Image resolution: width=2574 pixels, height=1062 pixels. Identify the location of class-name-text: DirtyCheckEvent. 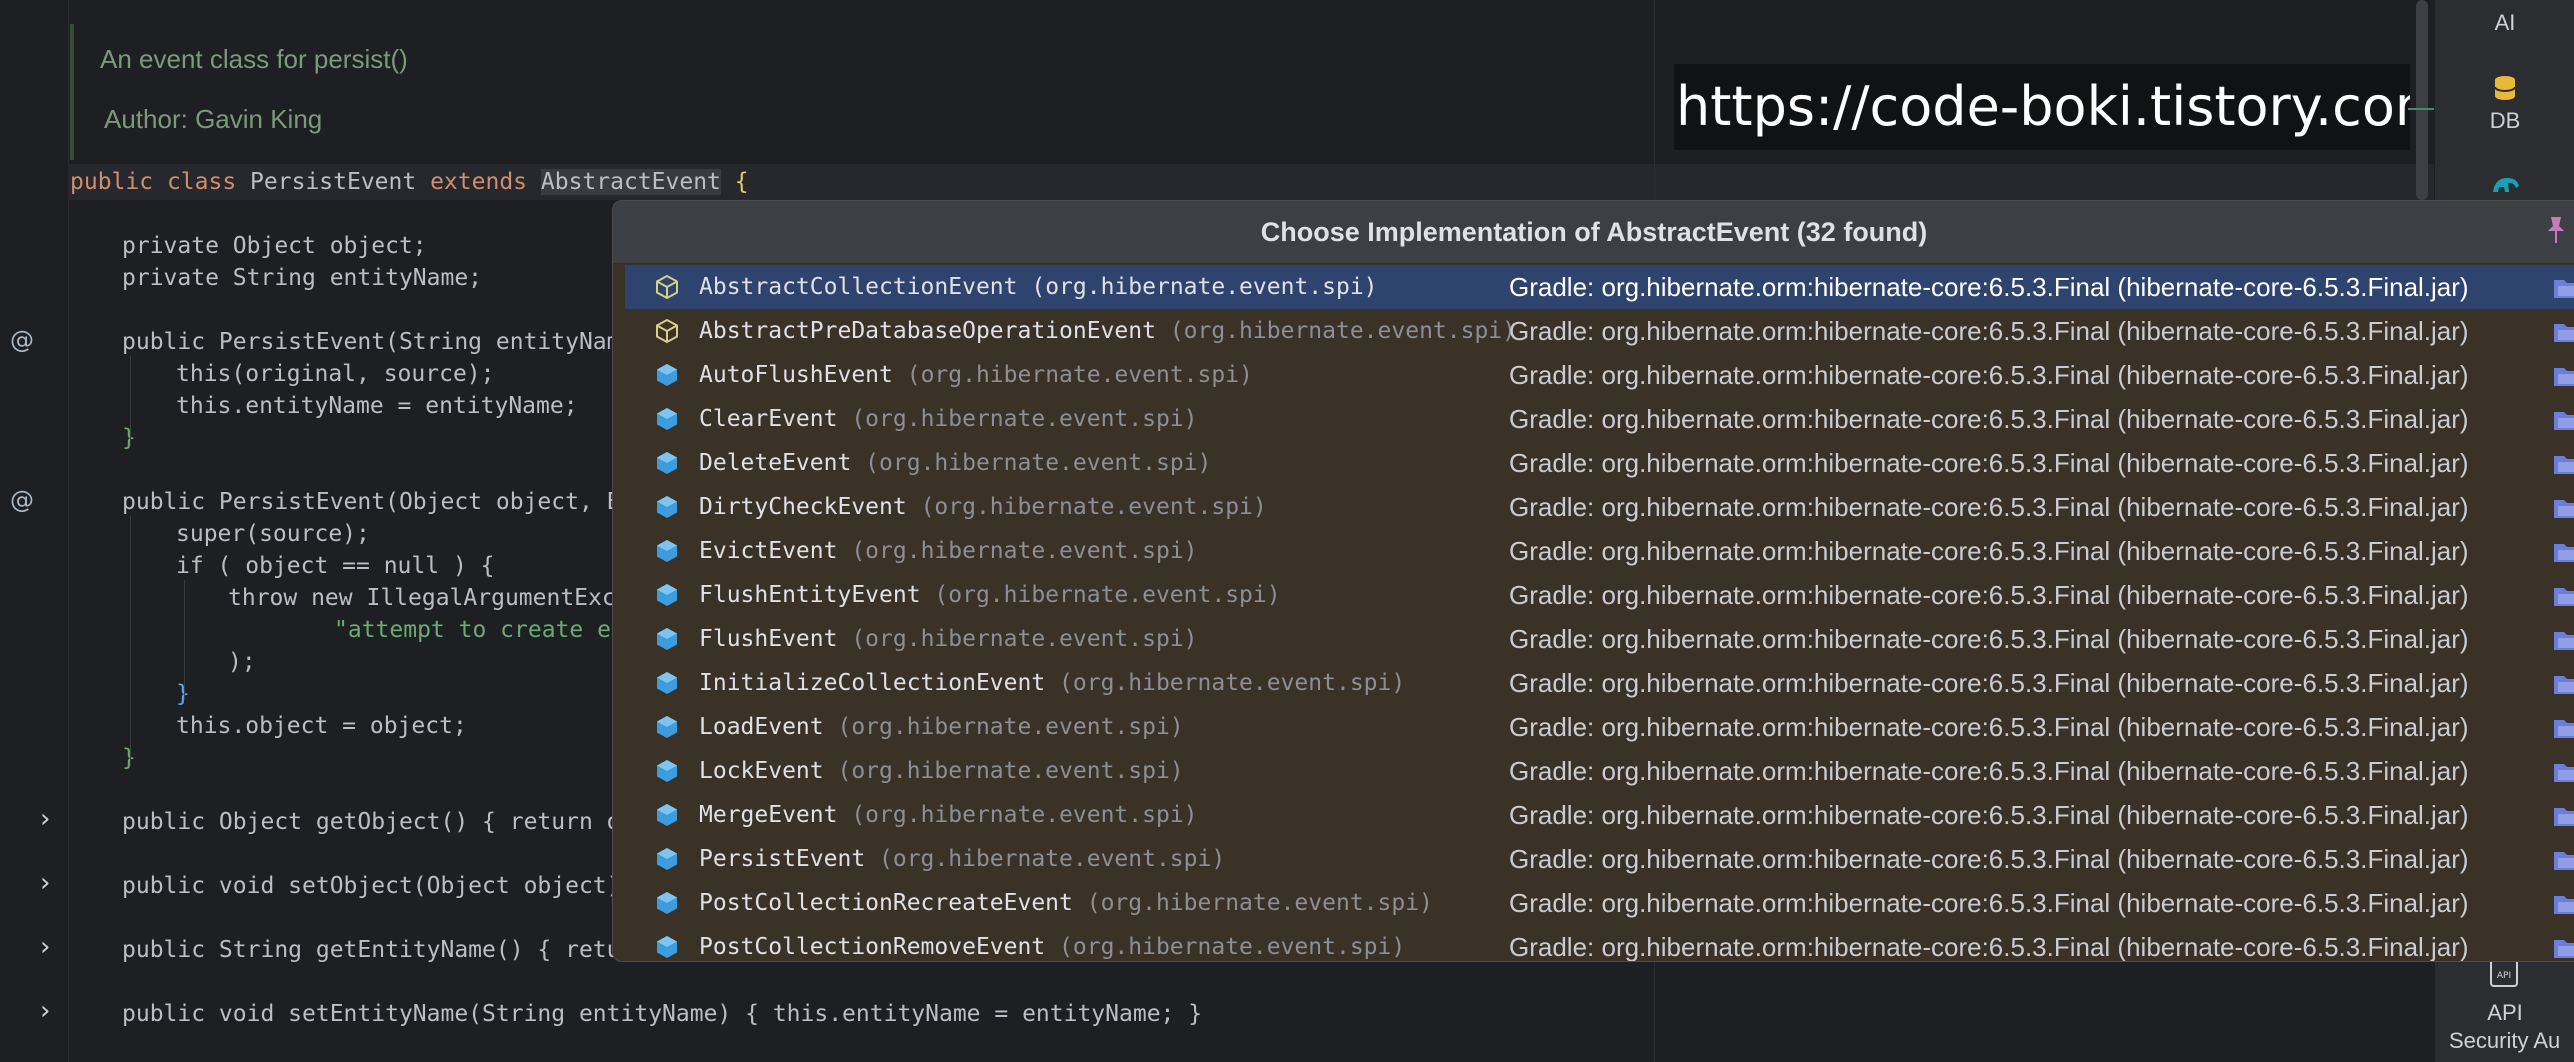
(803, 507).